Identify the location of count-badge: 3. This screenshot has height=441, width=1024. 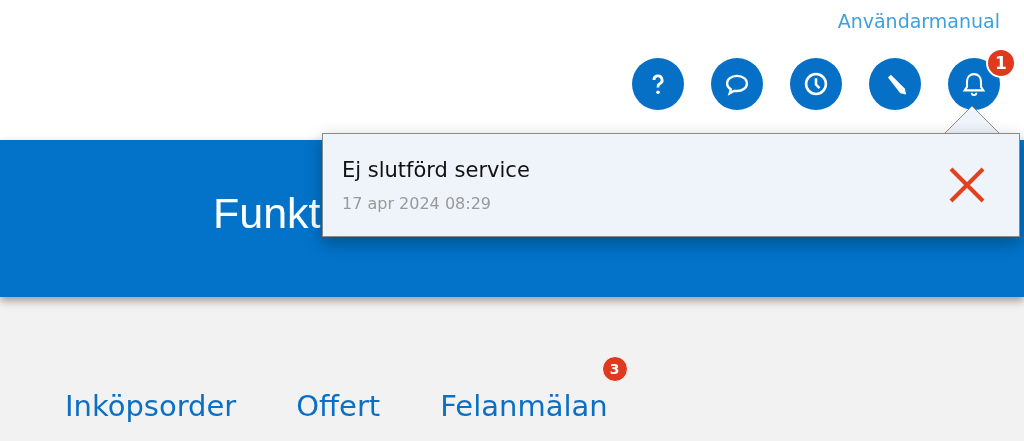
(614, 369).